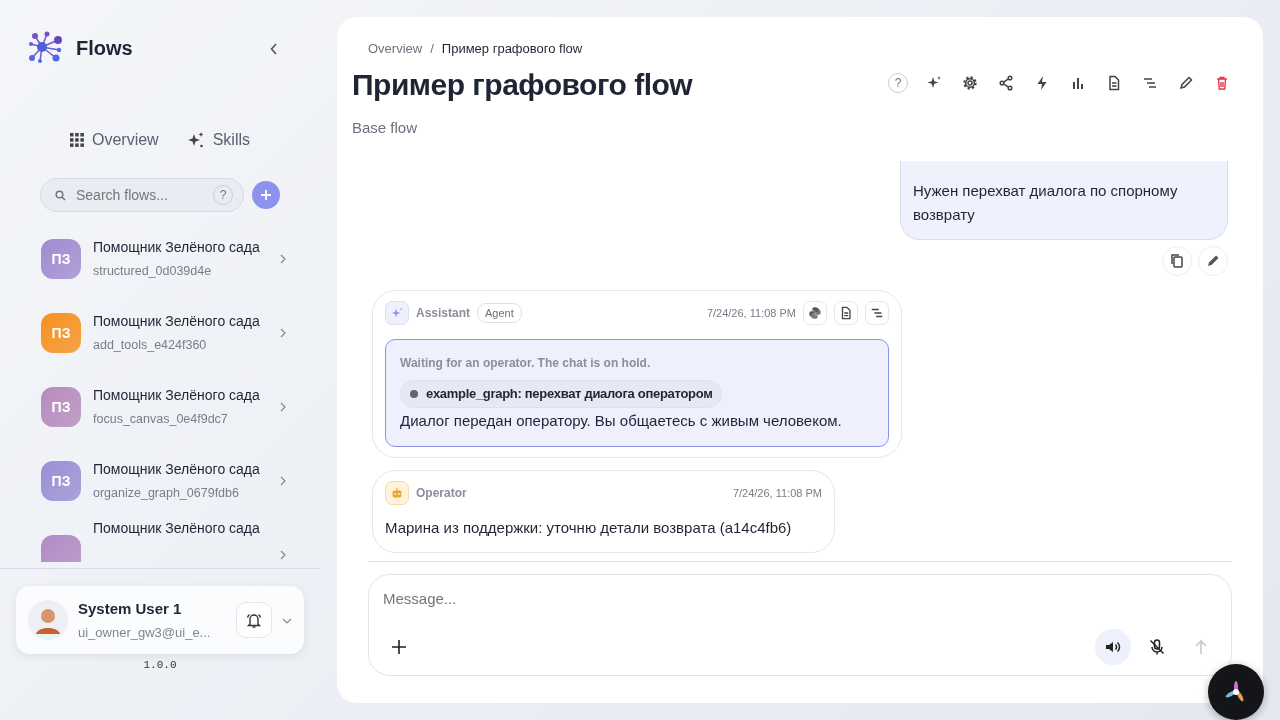 The height and width of the screenshot is (720, 1280). Describe the element at coordinates (104, 48) in the screenshot. I see `app-title: Flows` at that location.